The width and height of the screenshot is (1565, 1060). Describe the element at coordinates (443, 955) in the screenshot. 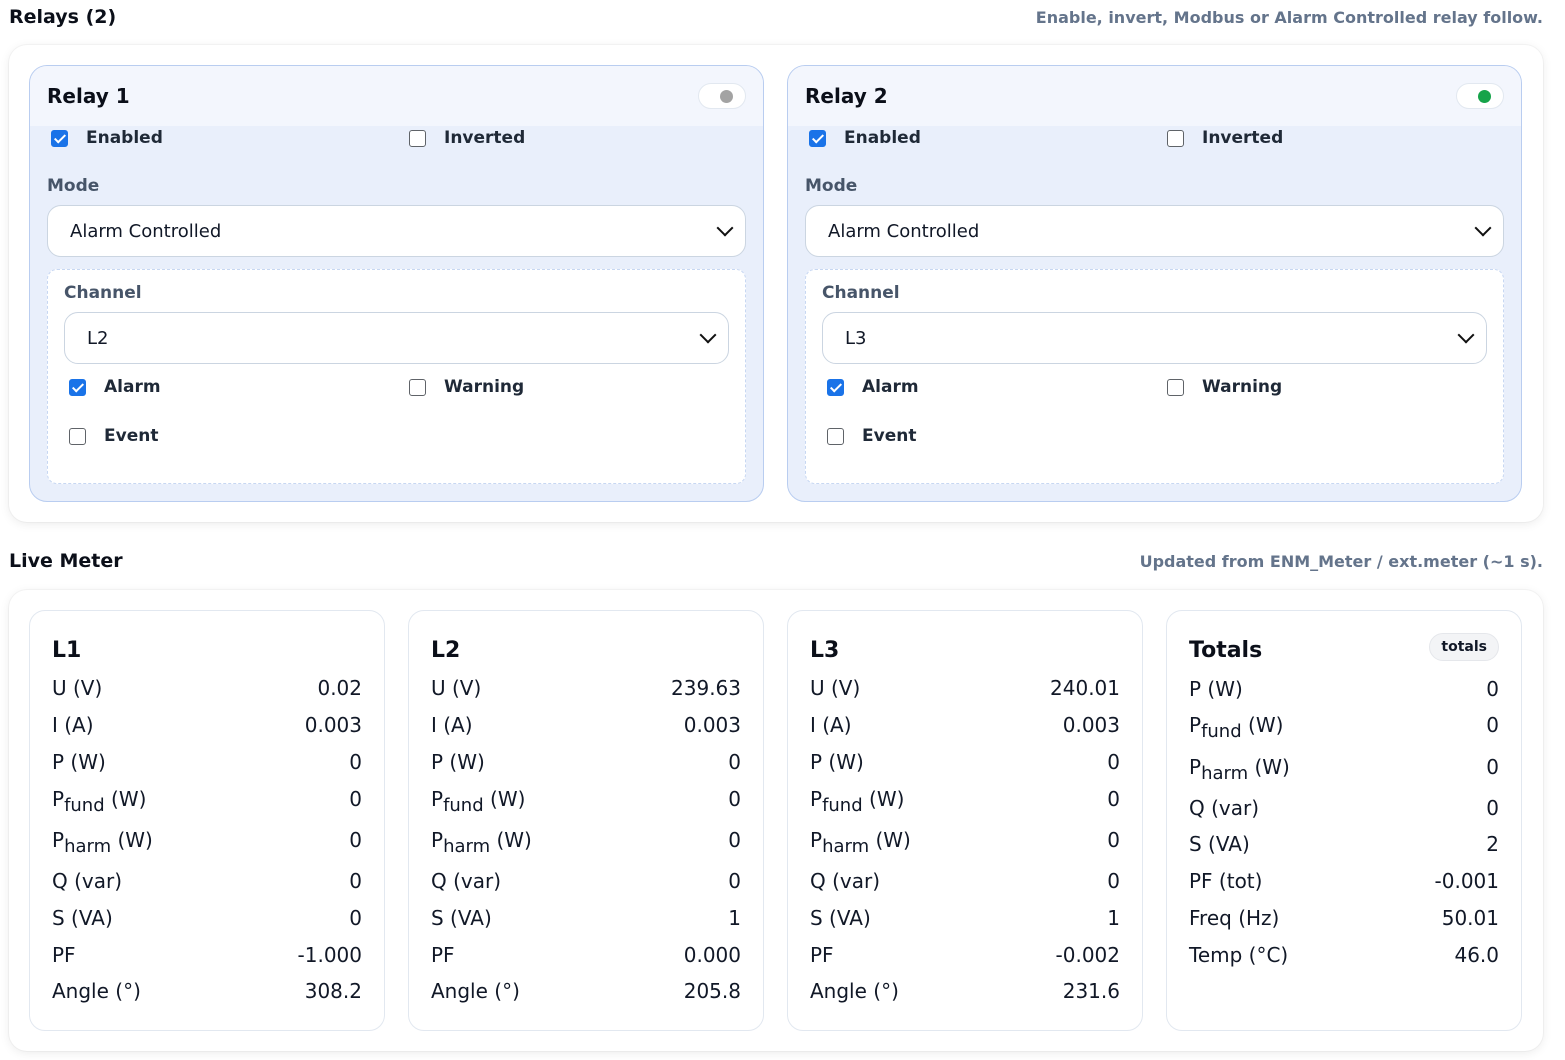

I see `meter-row-label: PF` at that location.